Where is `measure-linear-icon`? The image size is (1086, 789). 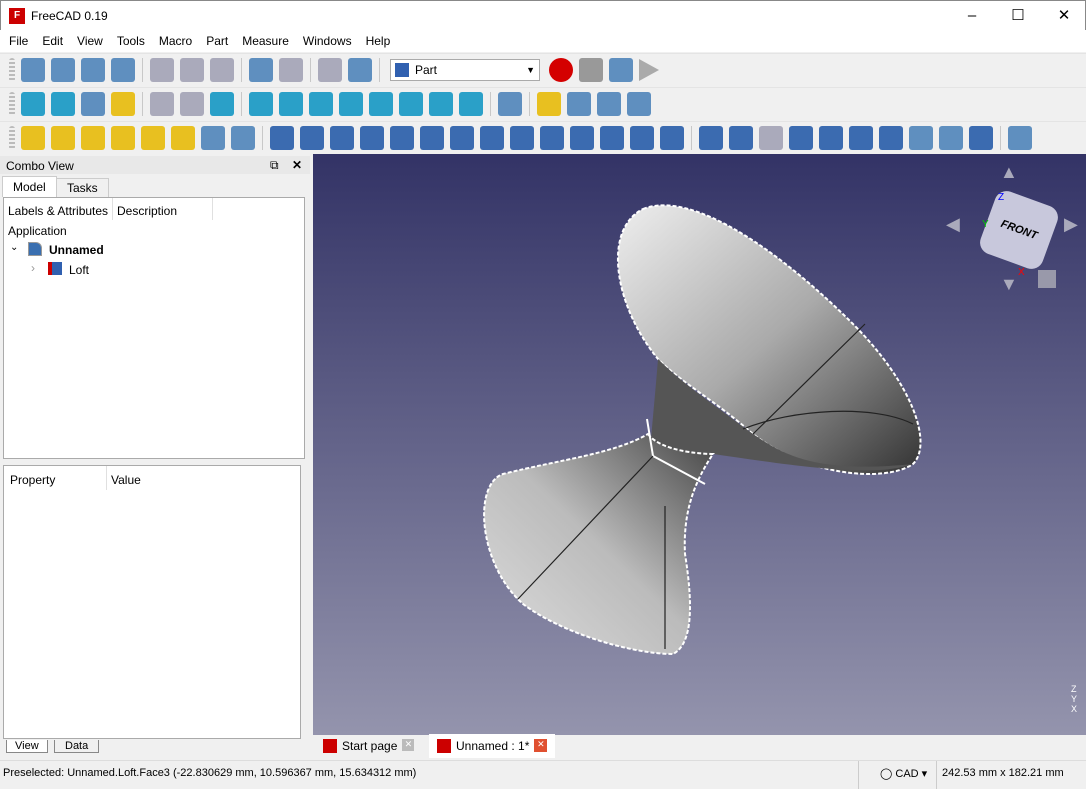
measure-linear-icon is located at coordinates (1020, 137).